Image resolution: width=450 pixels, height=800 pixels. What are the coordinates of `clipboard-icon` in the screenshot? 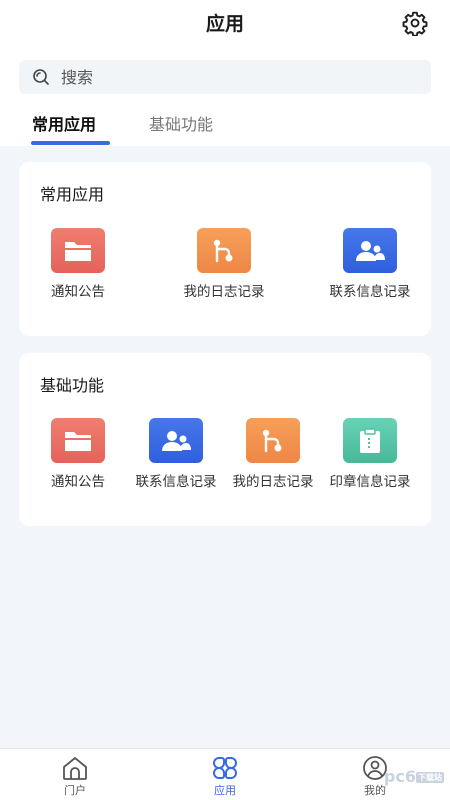 It's located at (370, 440).